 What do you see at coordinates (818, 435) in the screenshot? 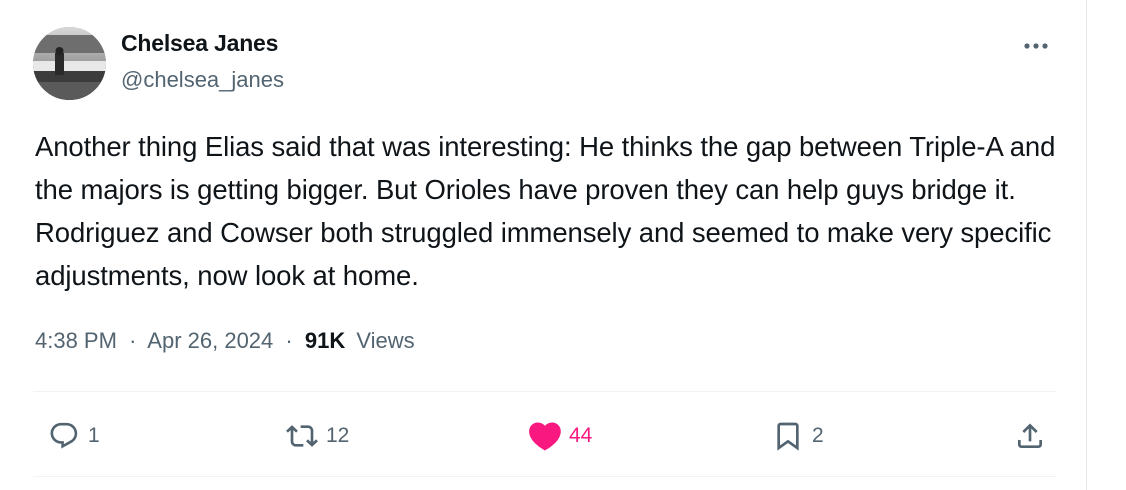
I see `bookmark-count: 2` at bounding box center [818, 435].